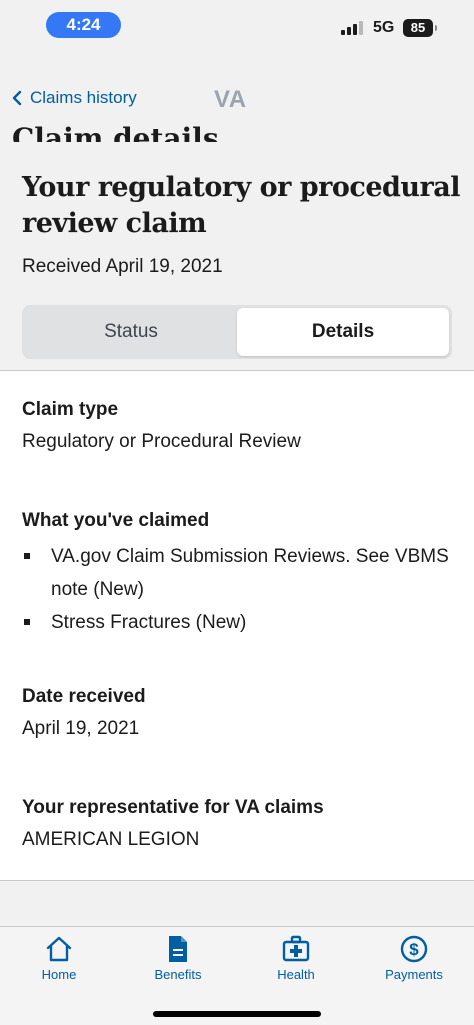 Image resolution: width=474 pixels, height=1025 pixels. Describe the element at coordinates (178, 974) in the screenshot. I see `tab-benefits-label: Benefits` at that location.